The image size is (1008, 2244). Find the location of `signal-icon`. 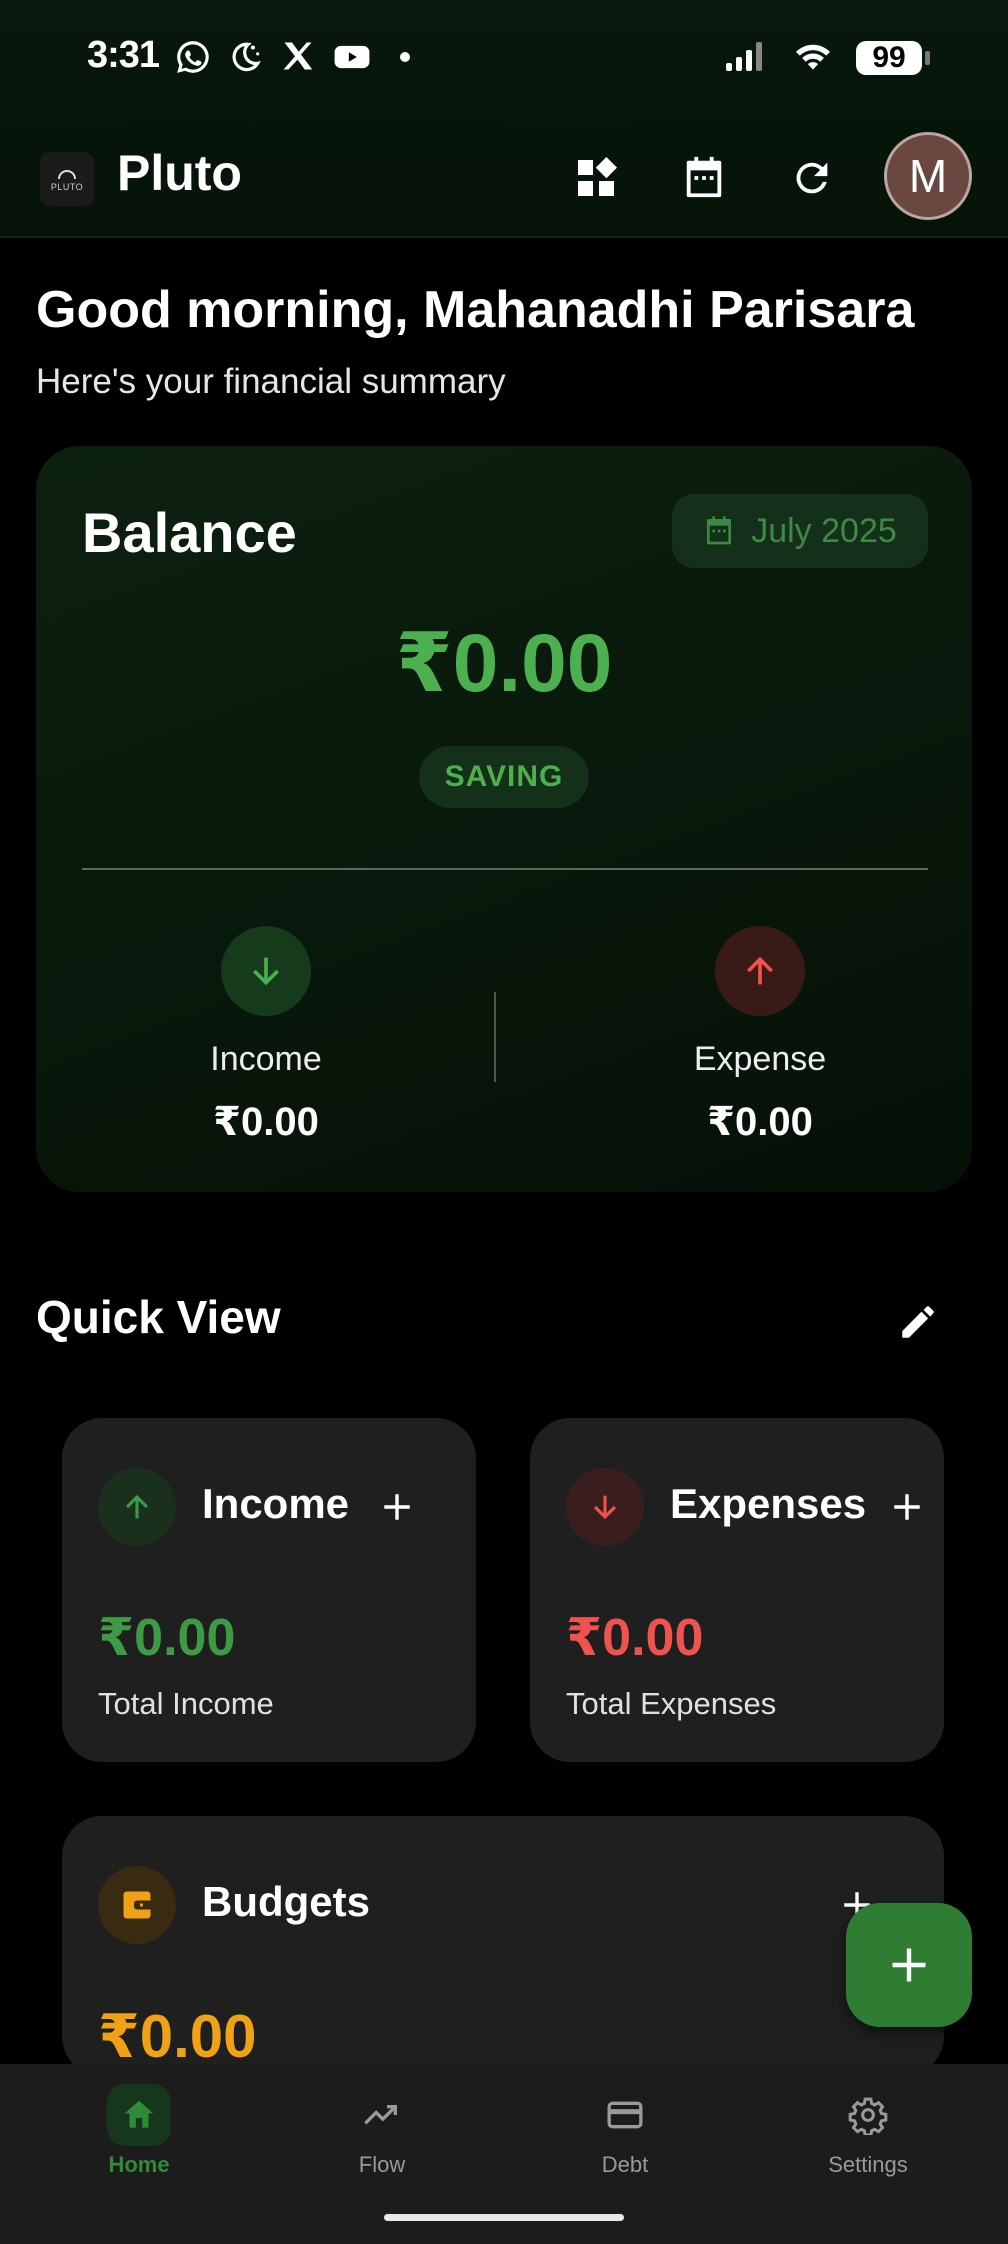

signal-icon is located at coordinates (747, 58).